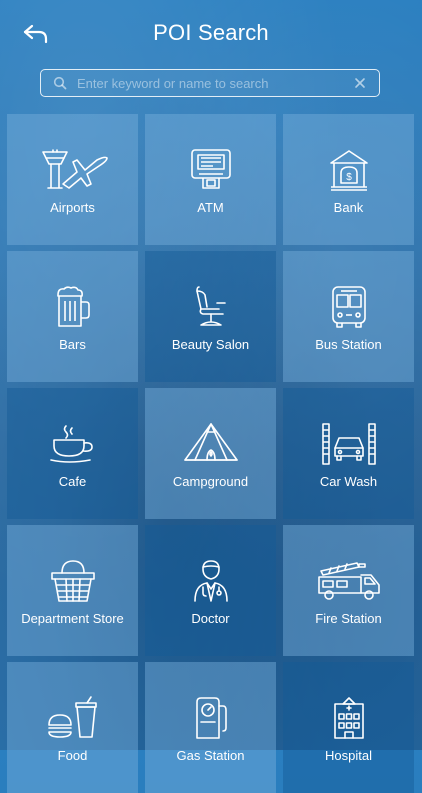  I want to click on fire-truck-icon, so click(349, 581).